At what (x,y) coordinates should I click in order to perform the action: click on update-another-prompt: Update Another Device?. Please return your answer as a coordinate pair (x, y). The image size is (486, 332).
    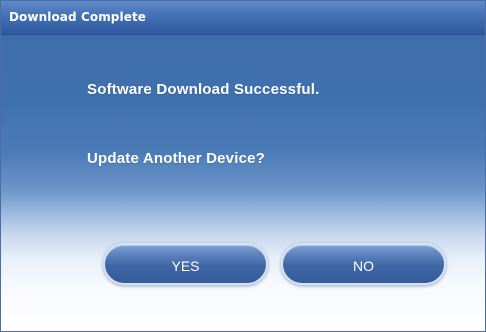
    Looking at the image, I should click on (176, 158).